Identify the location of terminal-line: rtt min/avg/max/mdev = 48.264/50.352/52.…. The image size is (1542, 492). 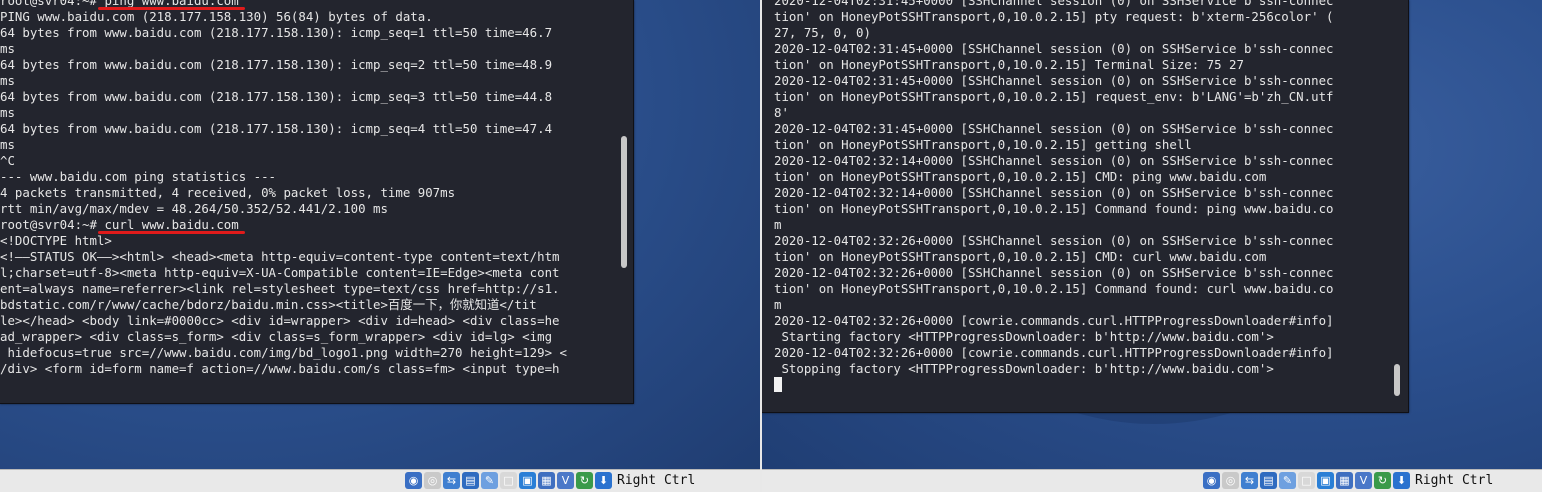
(283, 209).